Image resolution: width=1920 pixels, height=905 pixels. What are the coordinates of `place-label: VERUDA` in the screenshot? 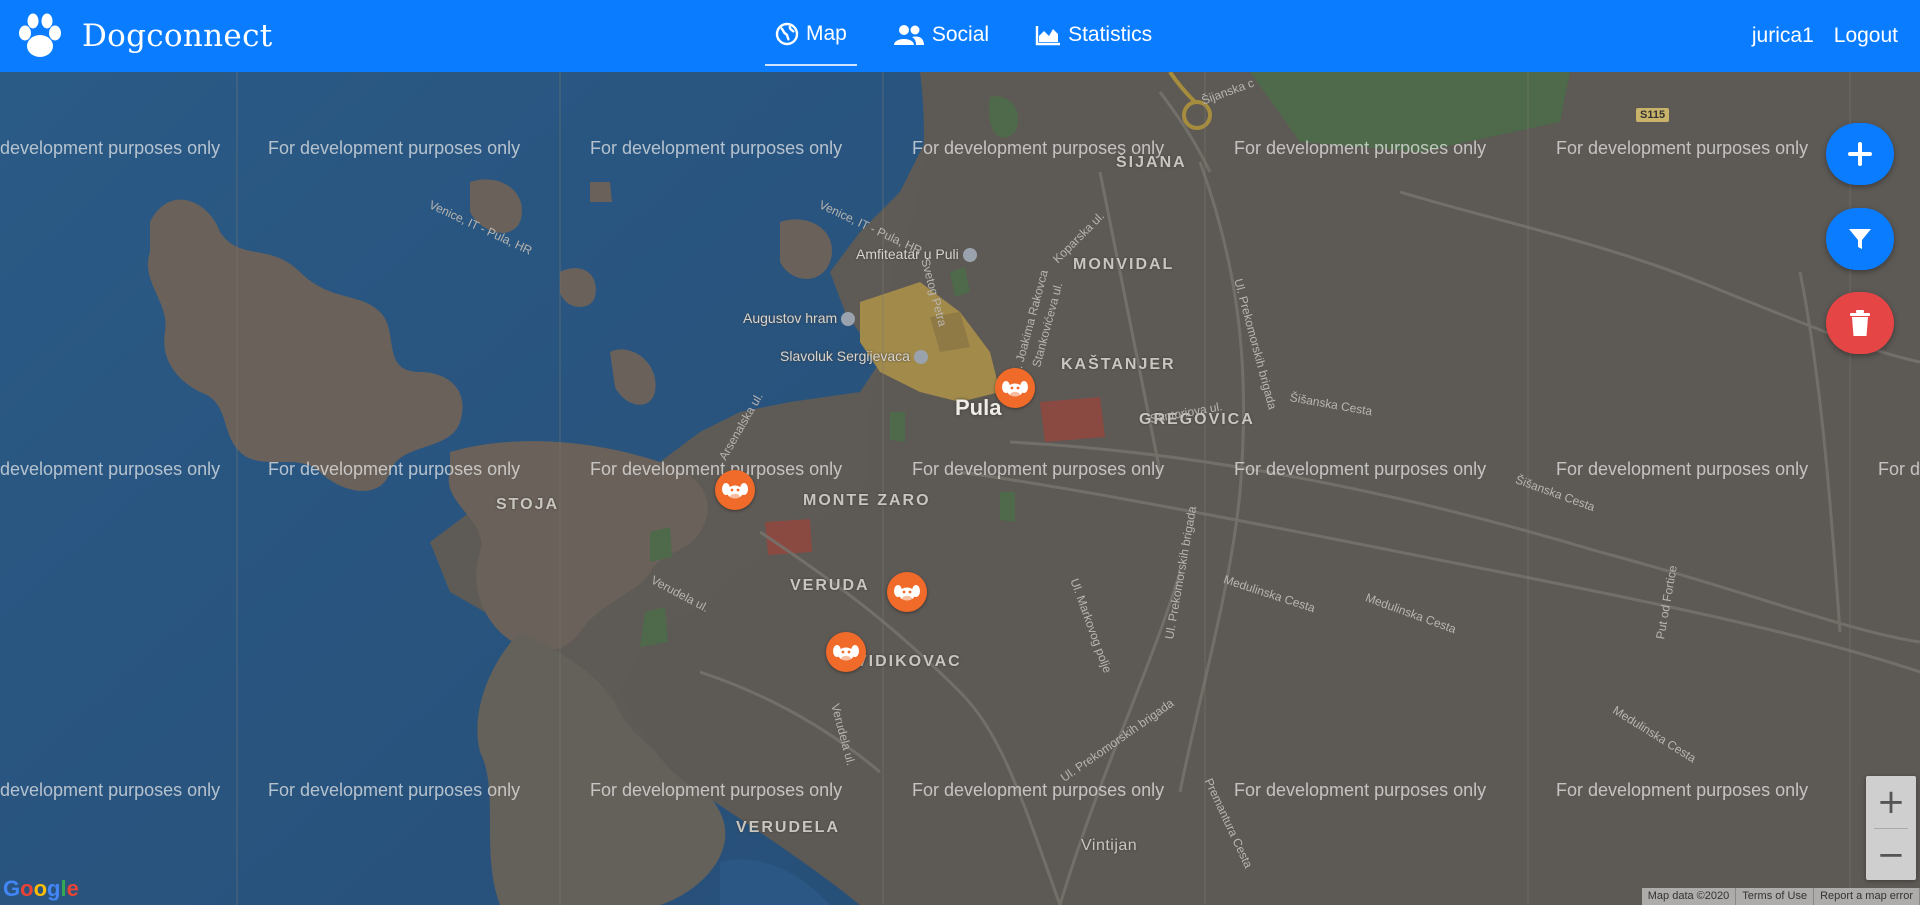 It's located at (830, 585).